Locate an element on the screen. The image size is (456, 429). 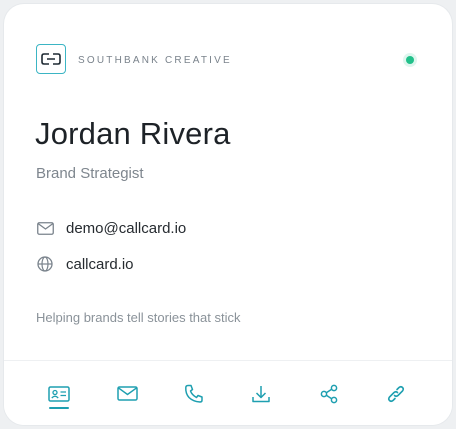
phone-icon is located at coordinates (194, 393).